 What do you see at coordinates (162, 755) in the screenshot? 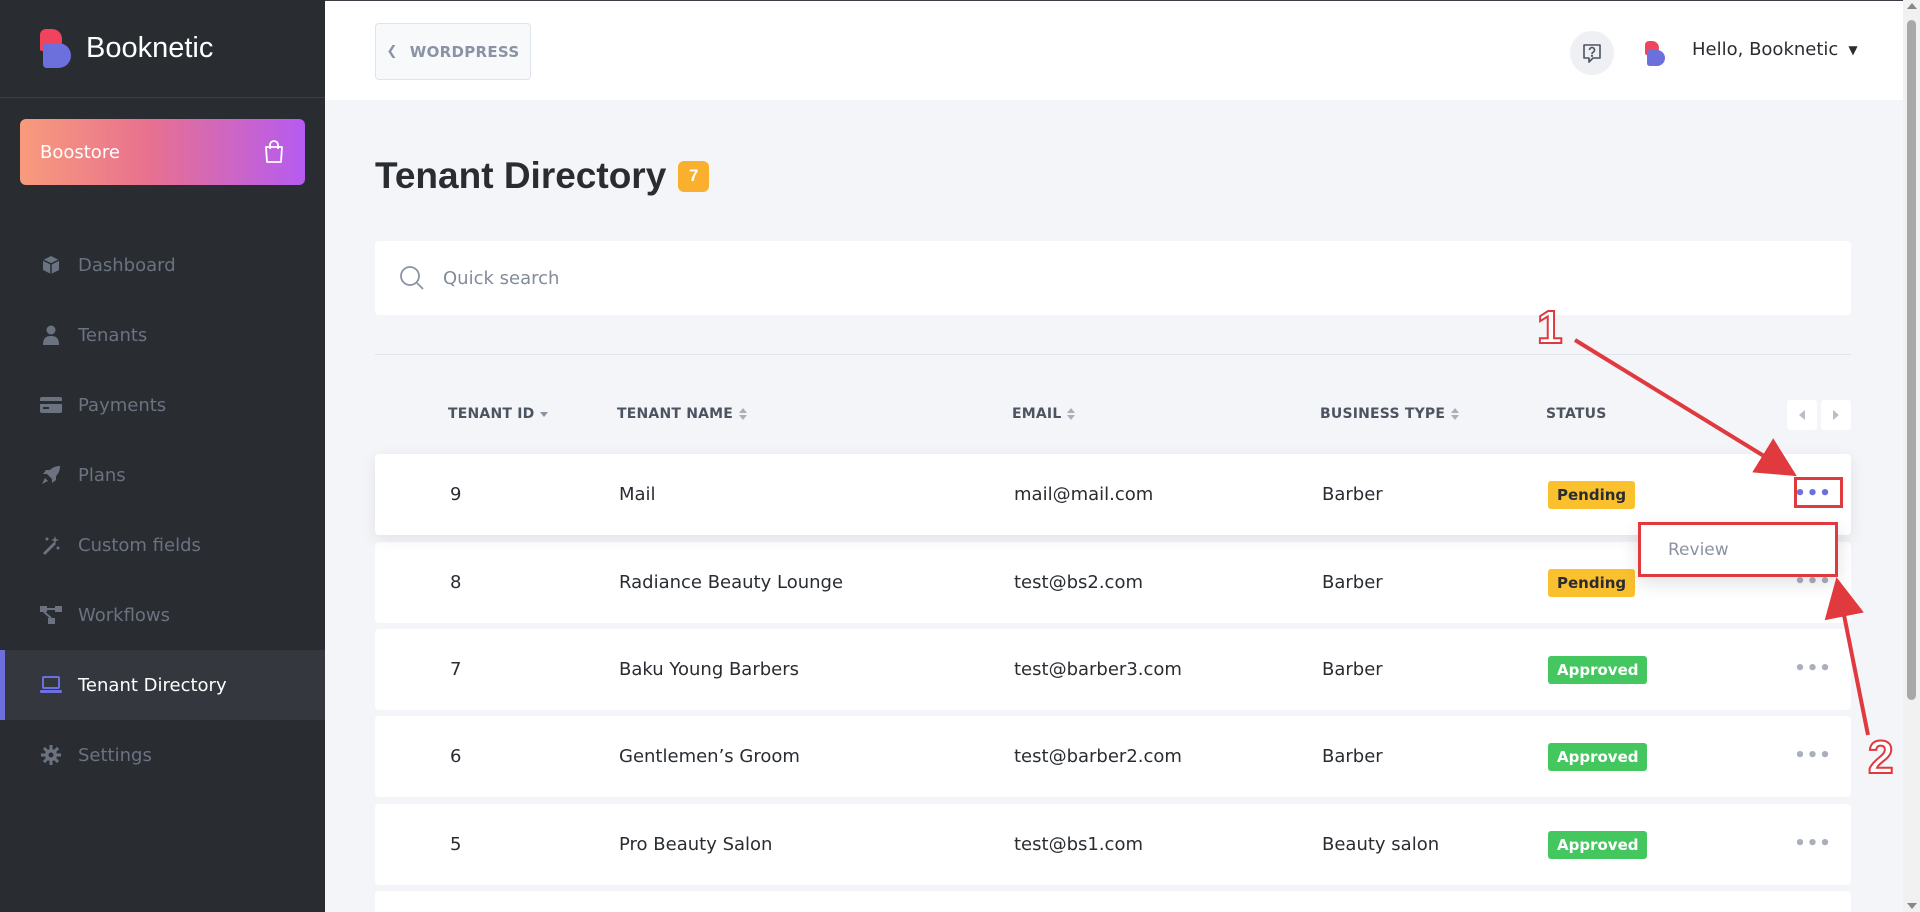
I see `sidebar-item-settings: Settings` at bounding box center [162, 755].